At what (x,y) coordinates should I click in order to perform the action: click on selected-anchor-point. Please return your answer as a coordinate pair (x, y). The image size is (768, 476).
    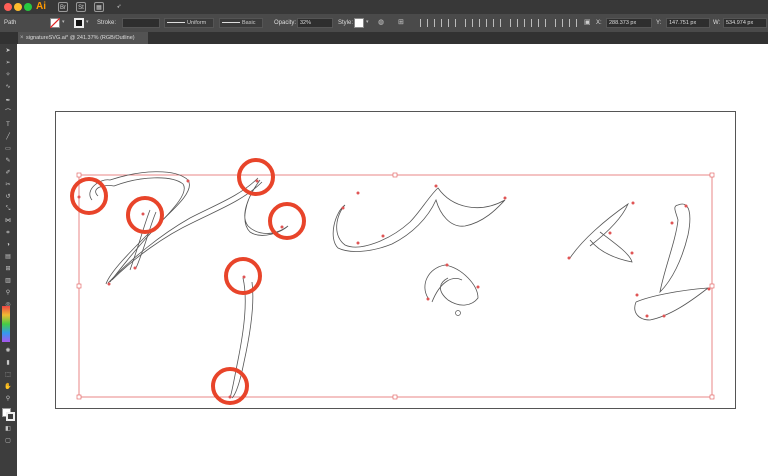
    Looking at the image, I should click on (458, 313).